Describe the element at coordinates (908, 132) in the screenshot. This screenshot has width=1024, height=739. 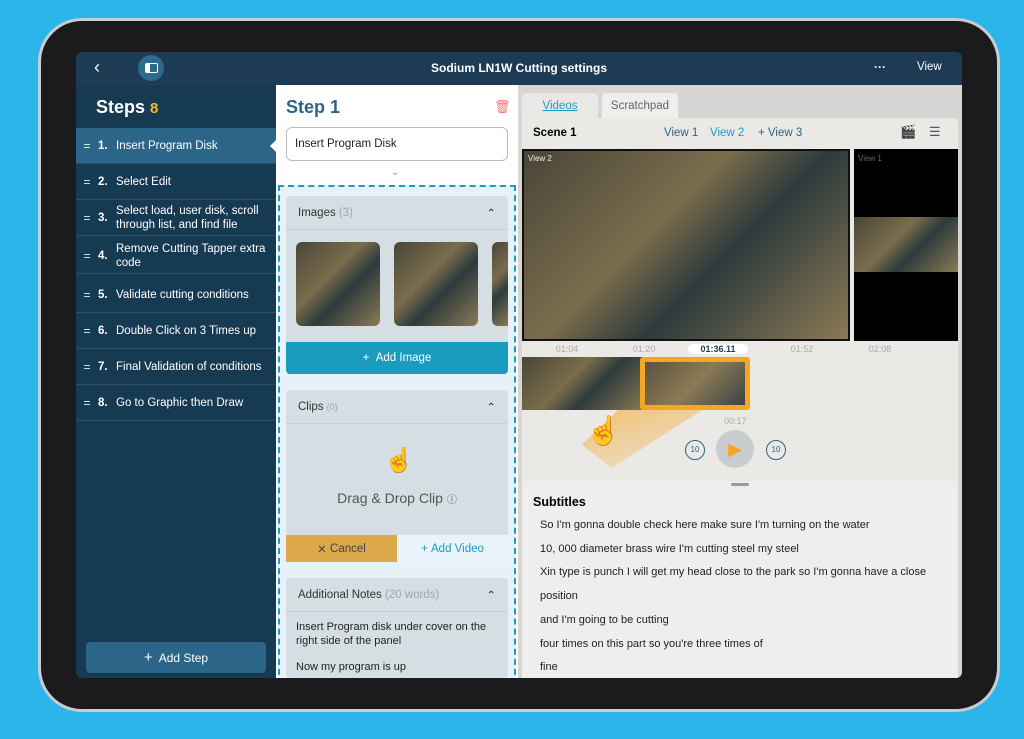
I see `clapperboard-icon: 🎬` at that location.